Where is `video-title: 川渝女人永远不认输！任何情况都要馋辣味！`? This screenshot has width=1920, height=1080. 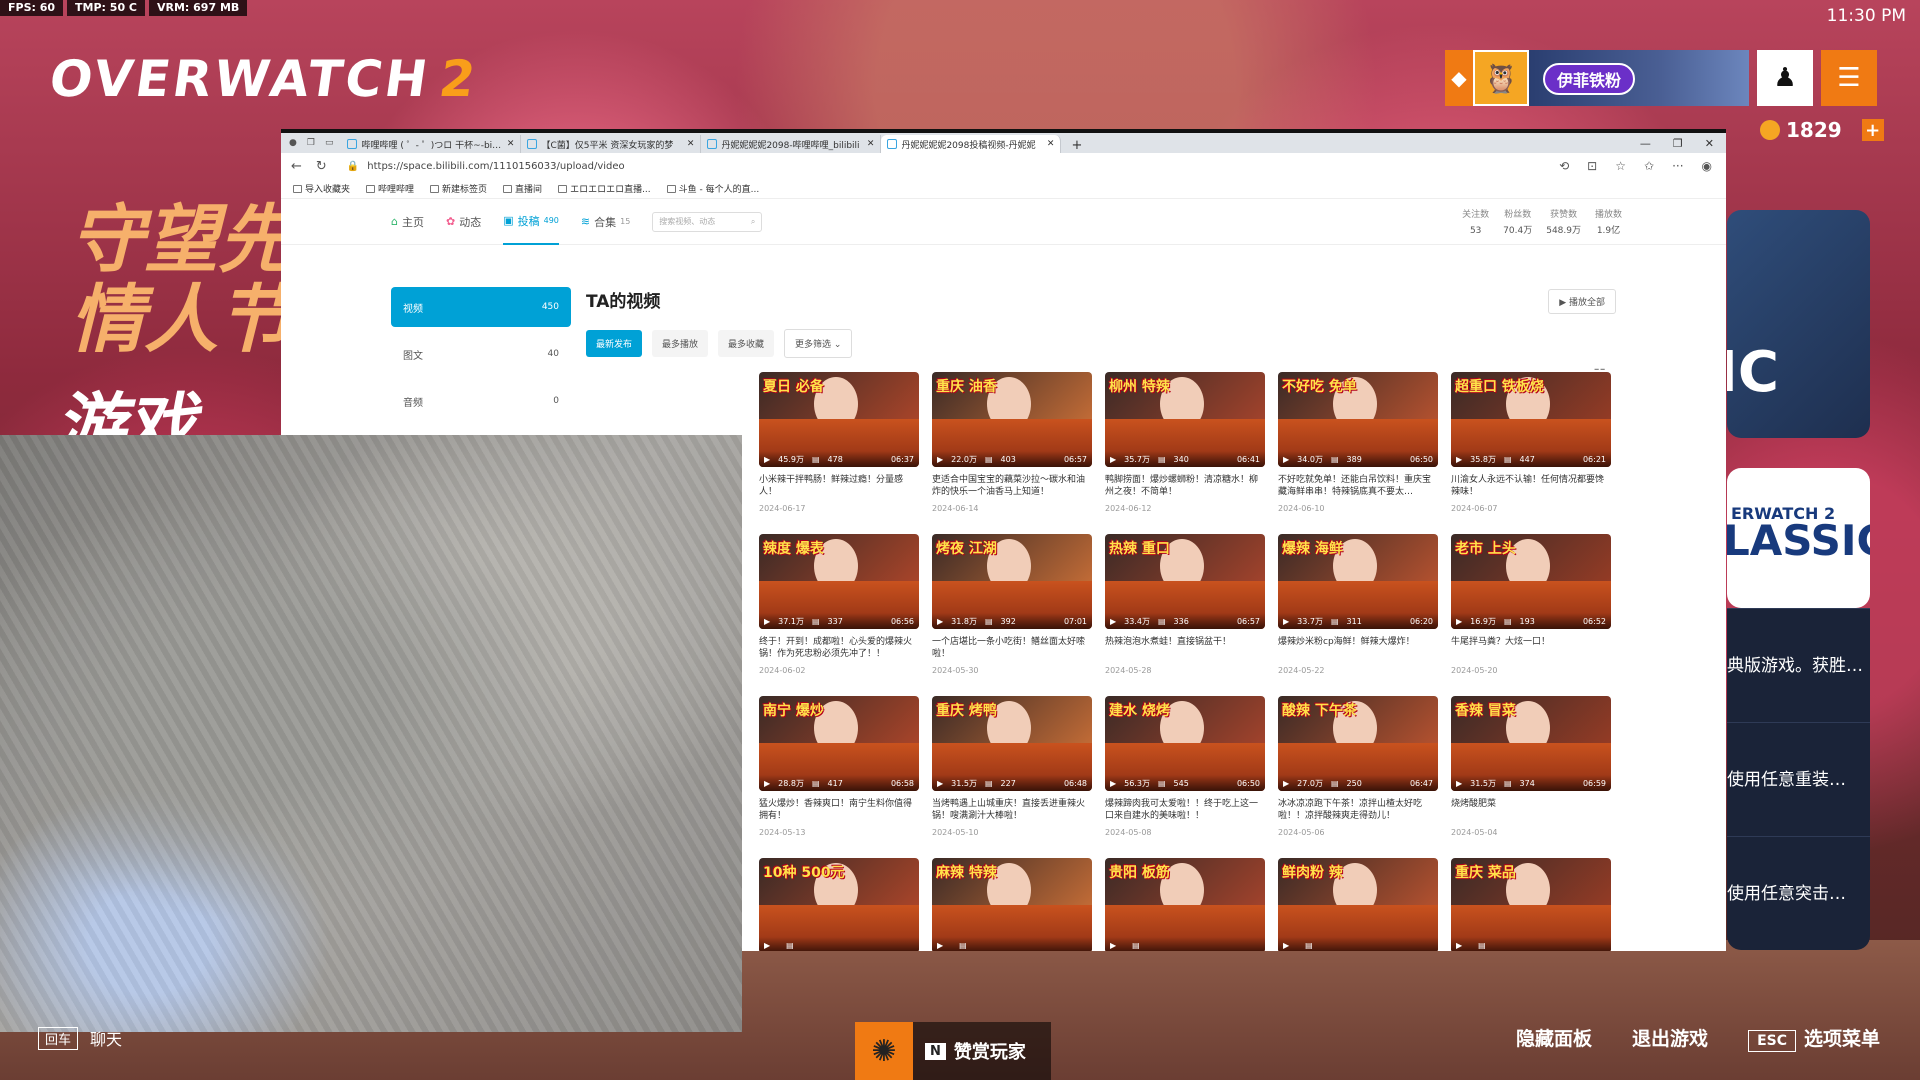 video-title: 川渝女人永远不认输！任何情况都要馋辣味！ is located at coordinates (1531, 486).